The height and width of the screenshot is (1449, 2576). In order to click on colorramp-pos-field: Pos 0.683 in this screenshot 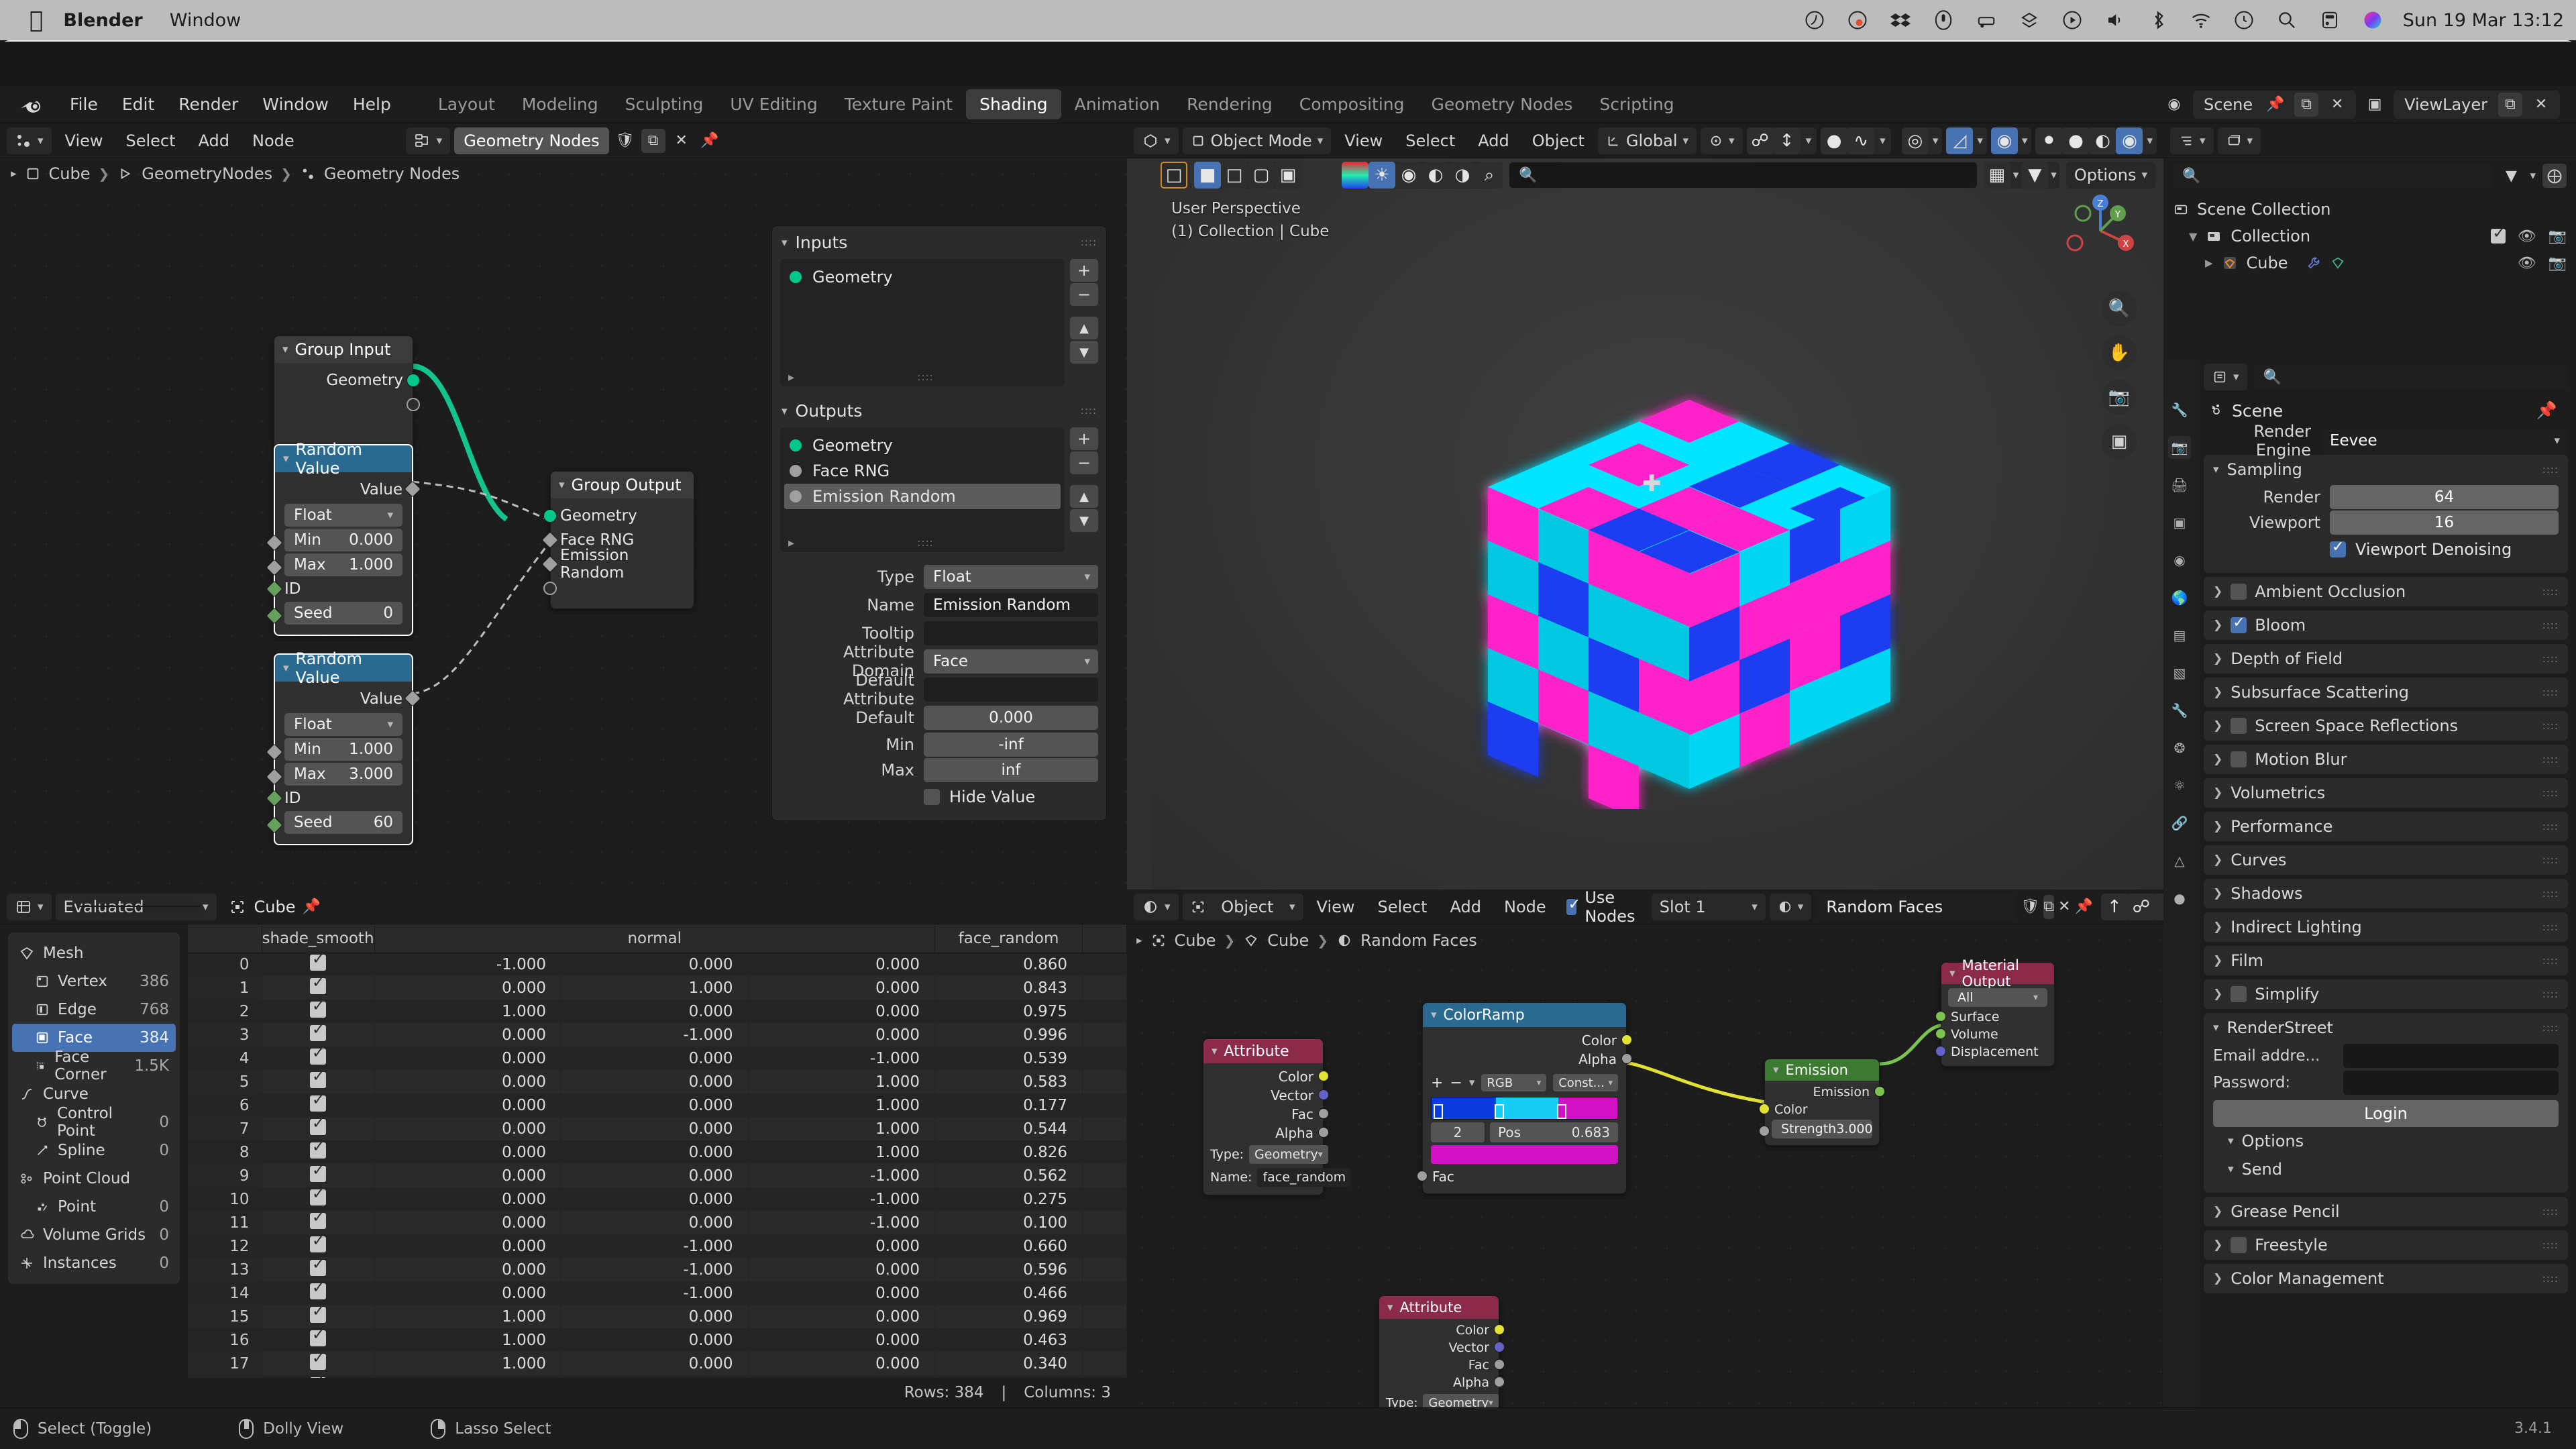, I will do `click(1554, 1132)`.